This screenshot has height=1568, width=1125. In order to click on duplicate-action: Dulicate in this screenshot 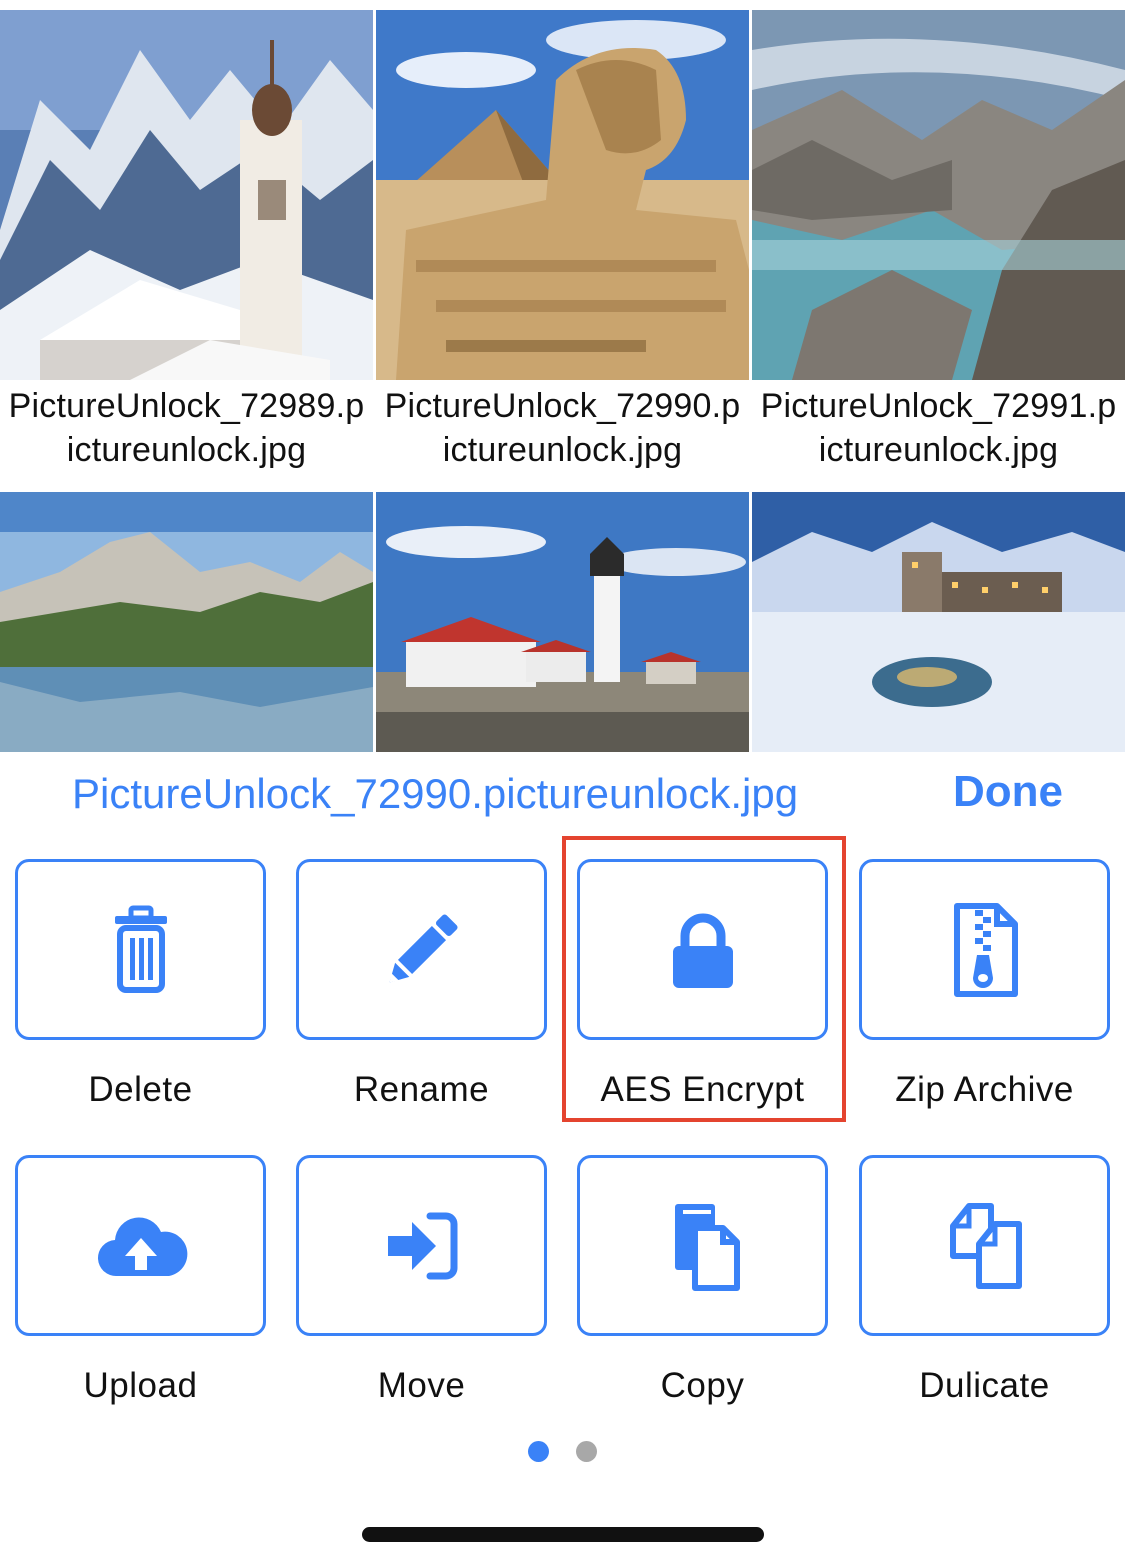, I will do `click(984, 1280)`.